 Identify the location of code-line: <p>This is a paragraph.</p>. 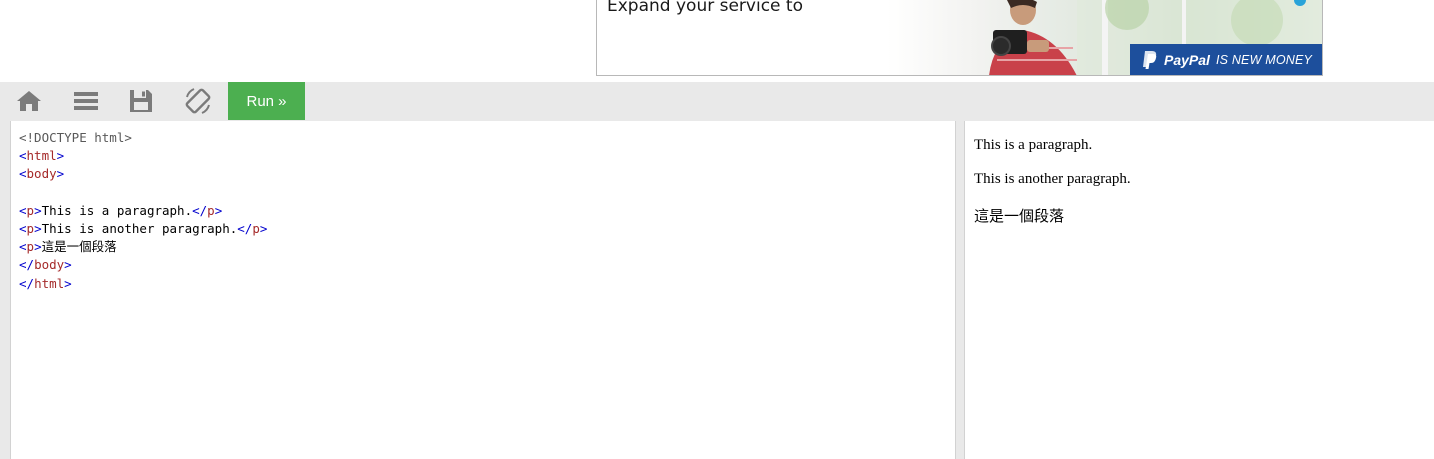
(120, 210).